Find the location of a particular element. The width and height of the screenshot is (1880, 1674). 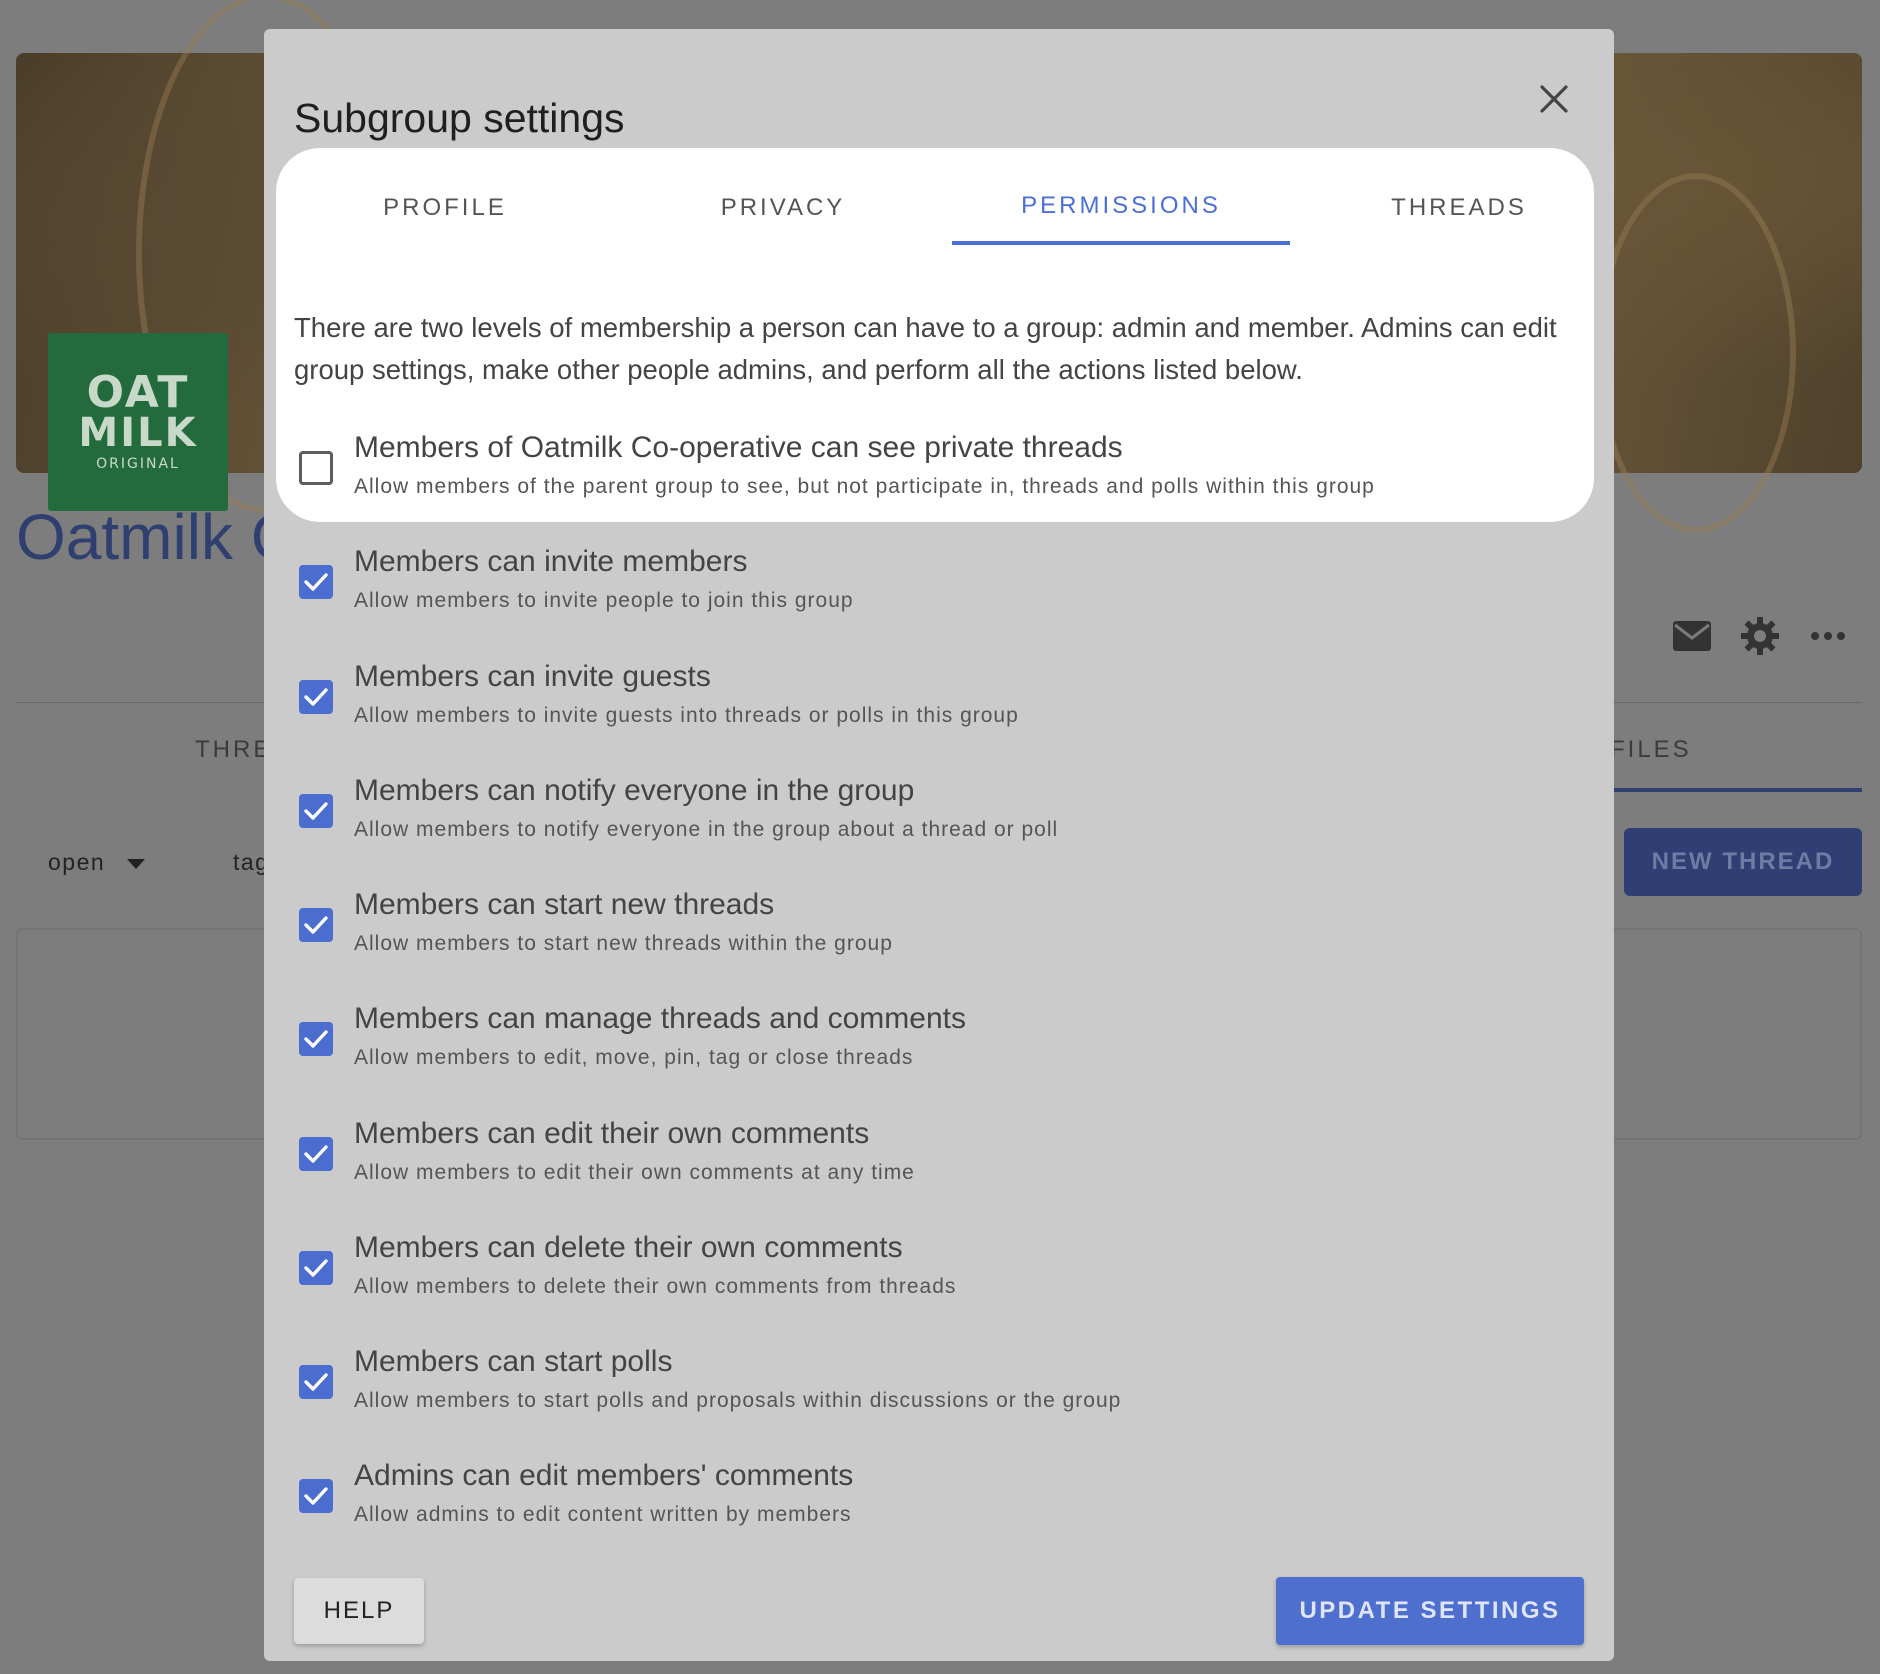

permission-label: Members can invite guests is located at coordinates (532, 676).